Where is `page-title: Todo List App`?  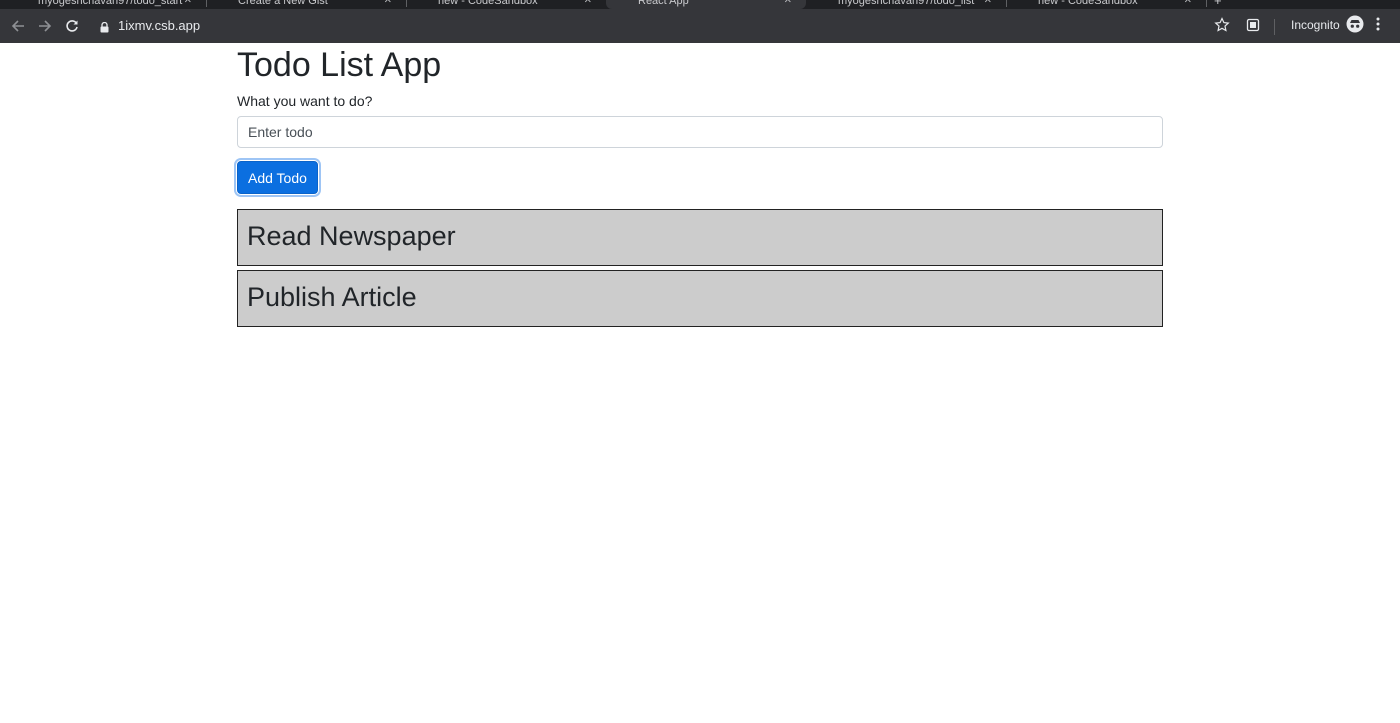
page-title: Todo List App is located at coordinates (339, 65).